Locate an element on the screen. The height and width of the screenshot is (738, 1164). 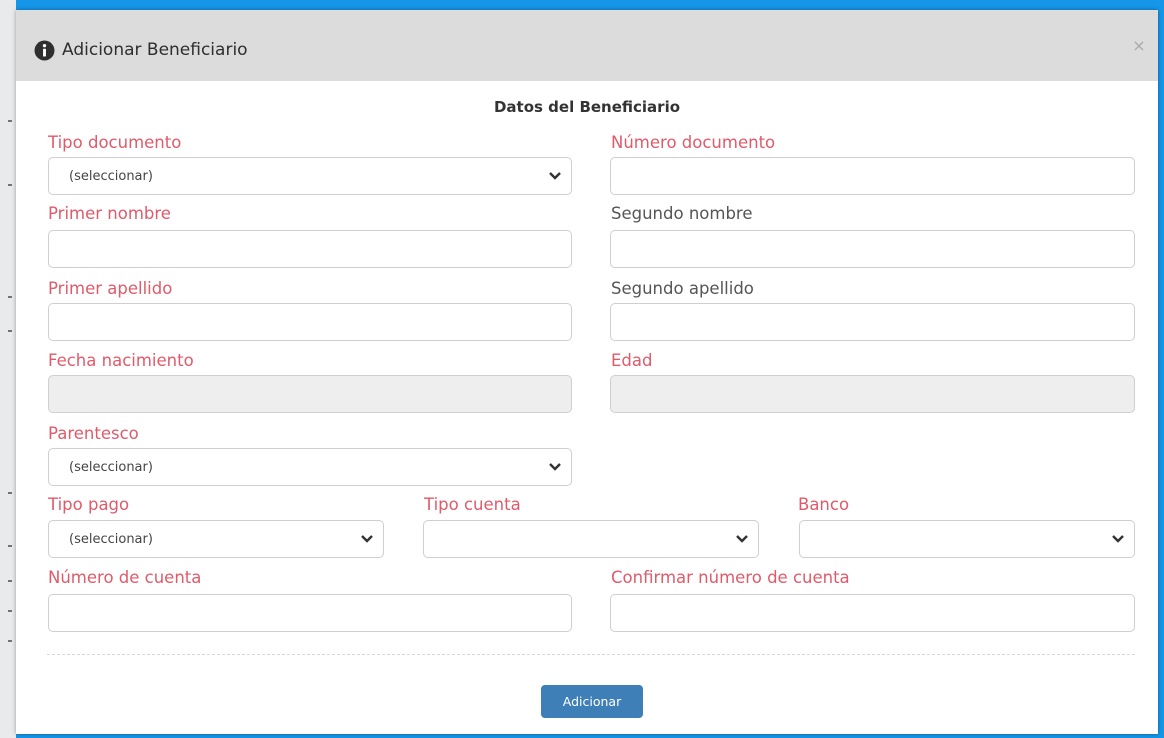
primer-nombre-label: Primer nombre is located at coordinates (109, 213).